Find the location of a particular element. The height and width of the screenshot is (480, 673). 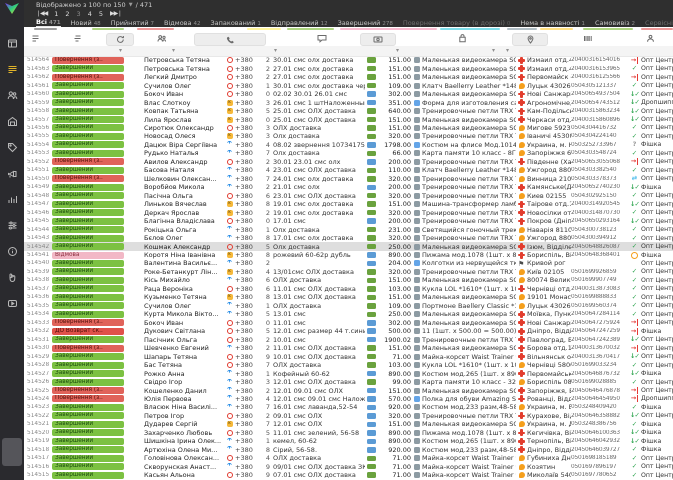

sidebar-item-price-tags is located at coordinates (12, 147).